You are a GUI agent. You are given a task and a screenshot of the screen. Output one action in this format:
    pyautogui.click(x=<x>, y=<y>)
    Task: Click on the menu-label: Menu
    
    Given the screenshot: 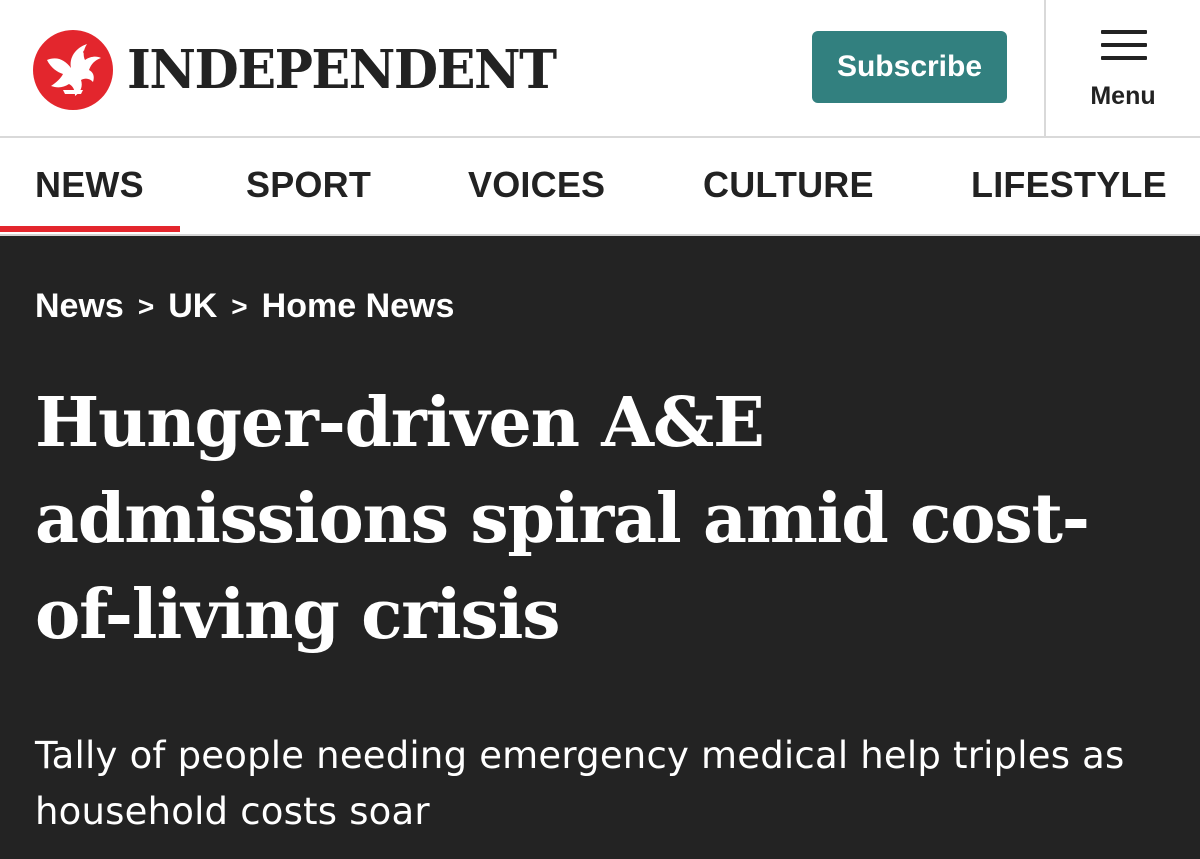 What is the action you would take?
    pyautogui.click(x=1123, y=96)
    